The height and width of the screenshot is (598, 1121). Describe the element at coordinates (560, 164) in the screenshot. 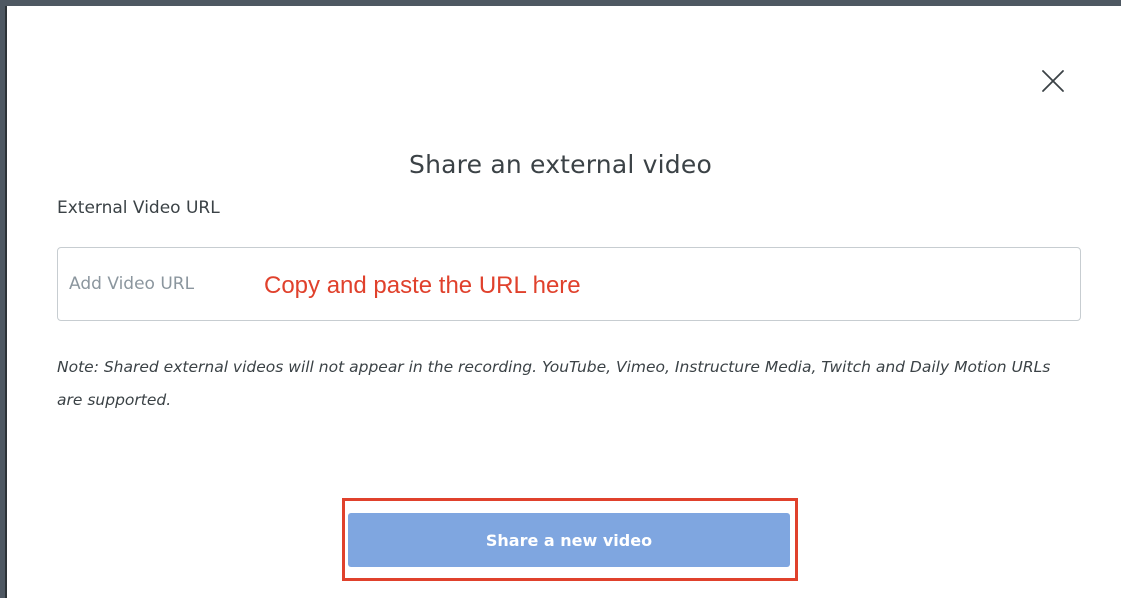

I see `modal-title: Share an external video` at that location.